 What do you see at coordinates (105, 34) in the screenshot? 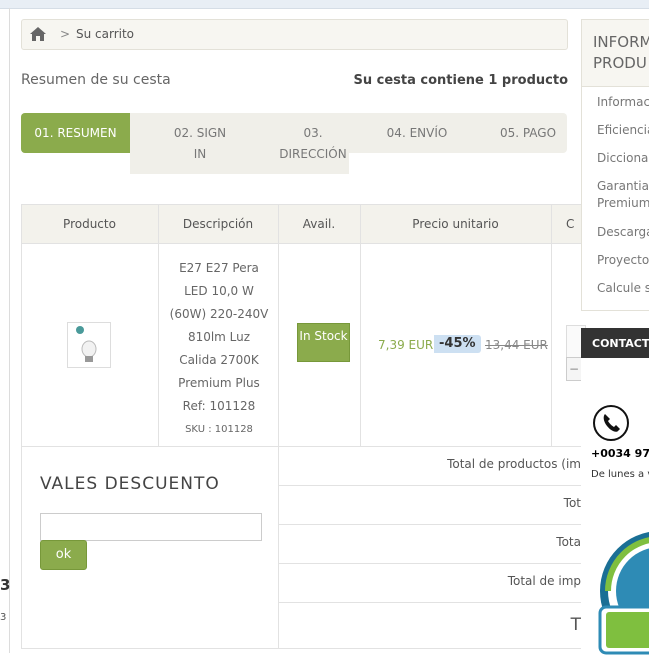
I see `breadcrumb-current: Su carrito` at bounding box center [105, 34].